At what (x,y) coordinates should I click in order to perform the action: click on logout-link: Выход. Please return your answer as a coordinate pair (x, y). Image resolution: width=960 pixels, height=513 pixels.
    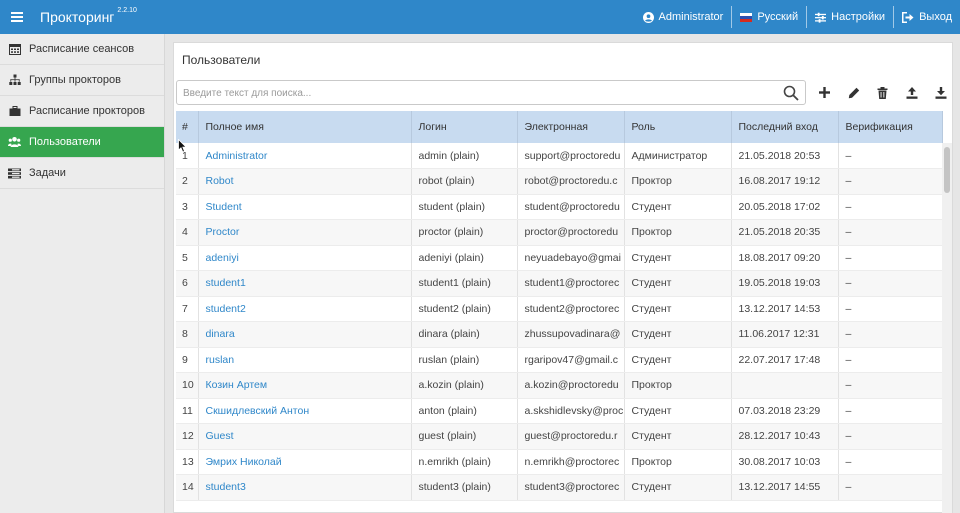
    Looking at the image, I should click on (927, 17).